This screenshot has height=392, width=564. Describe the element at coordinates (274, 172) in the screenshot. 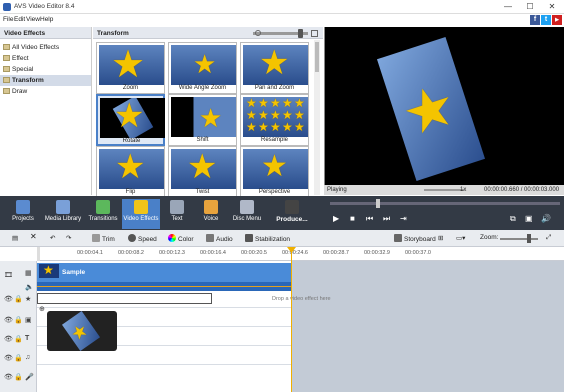

I see `effect-thumbnail: ★ Perspective` at that location.